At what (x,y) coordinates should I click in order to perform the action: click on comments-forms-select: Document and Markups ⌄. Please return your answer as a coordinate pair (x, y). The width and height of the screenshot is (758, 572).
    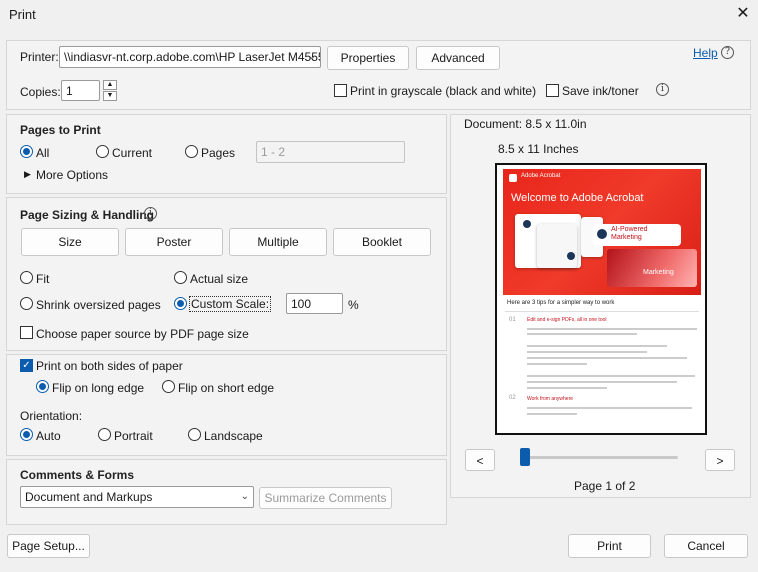
    Looking at the image, I should click on (137, 497).